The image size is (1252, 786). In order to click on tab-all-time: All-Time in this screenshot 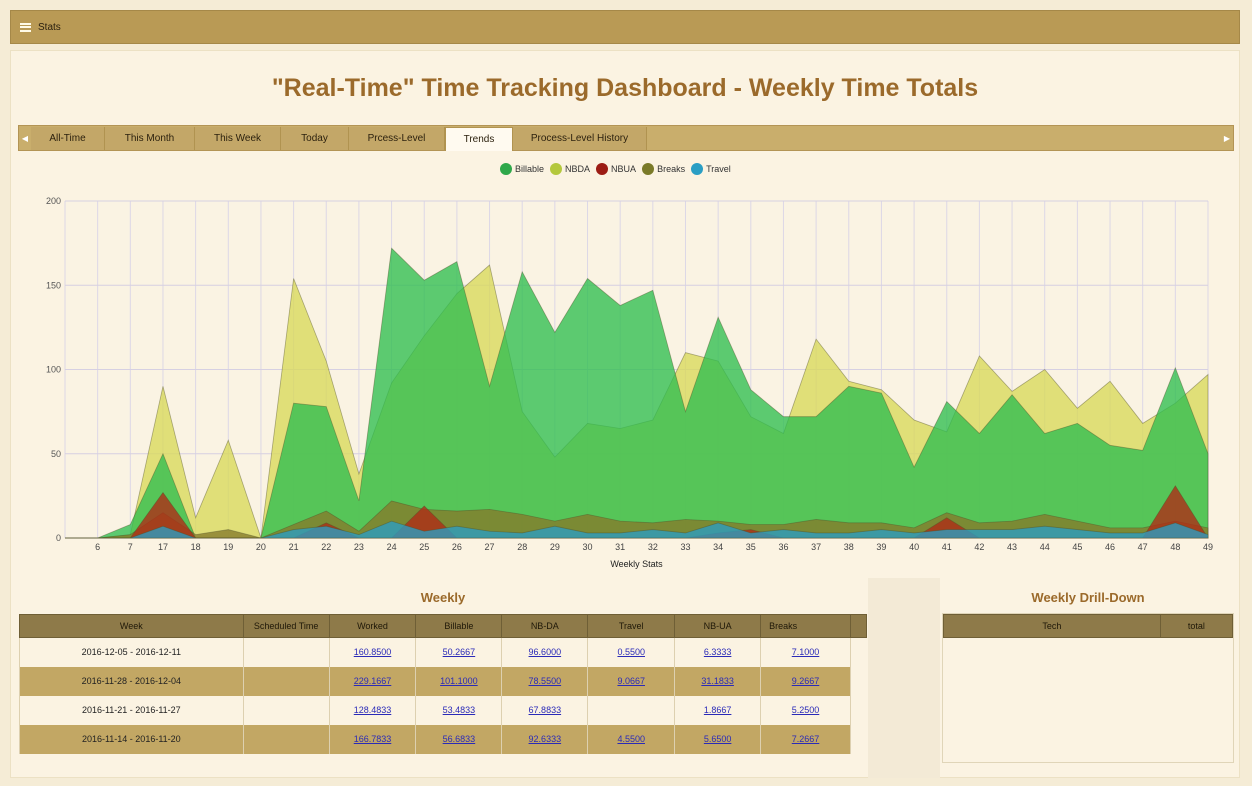, I will do `click(68, 138)`.